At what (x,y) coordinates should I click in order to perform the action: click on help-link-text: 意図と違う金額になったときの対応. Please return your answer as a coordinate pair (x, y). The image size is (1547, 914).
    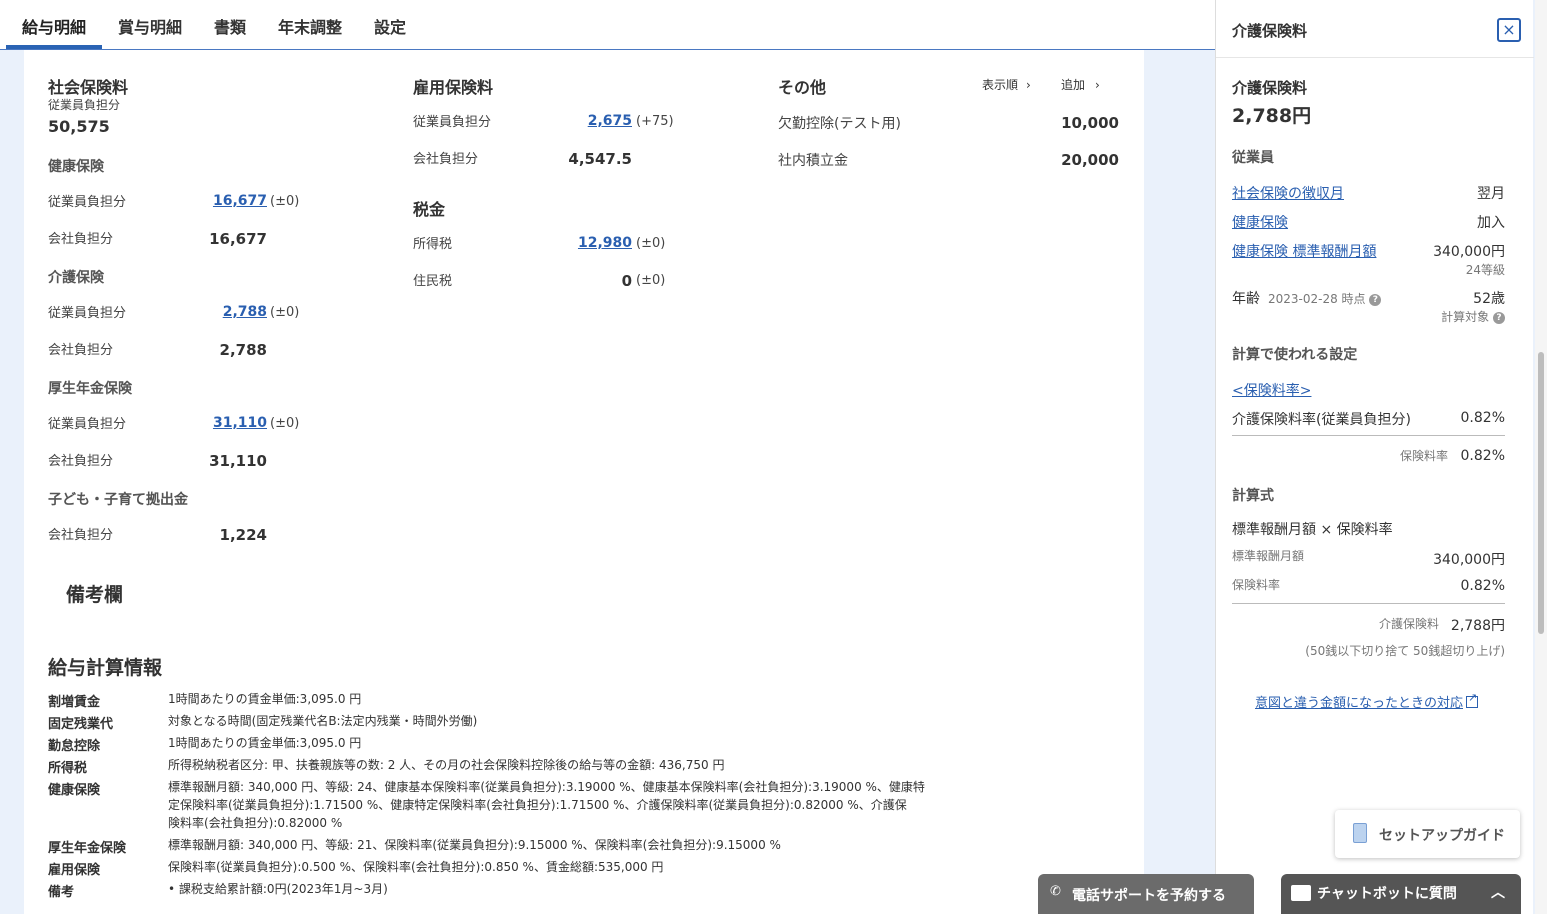
    Looking at the image, I should click on (1359, 703).